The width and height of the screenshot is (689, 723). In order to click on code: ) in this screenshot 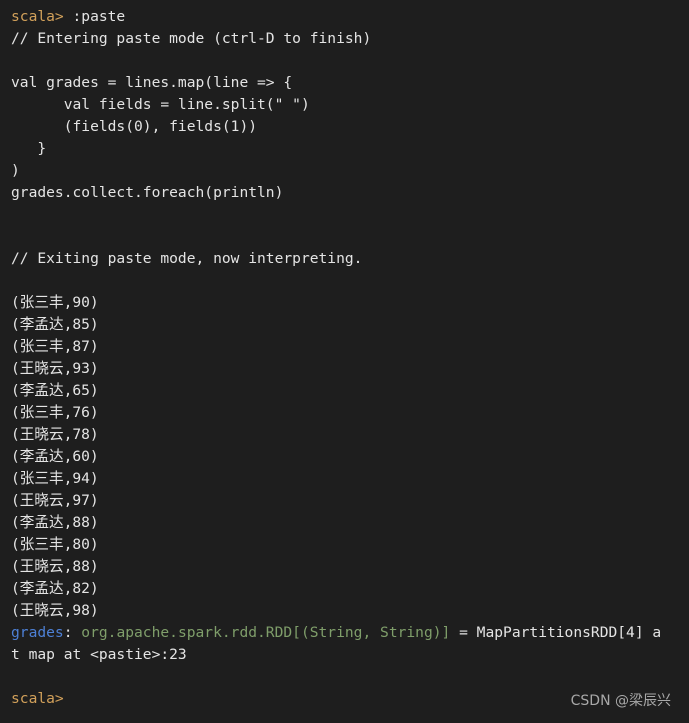, I will do `click(15, 170)`.